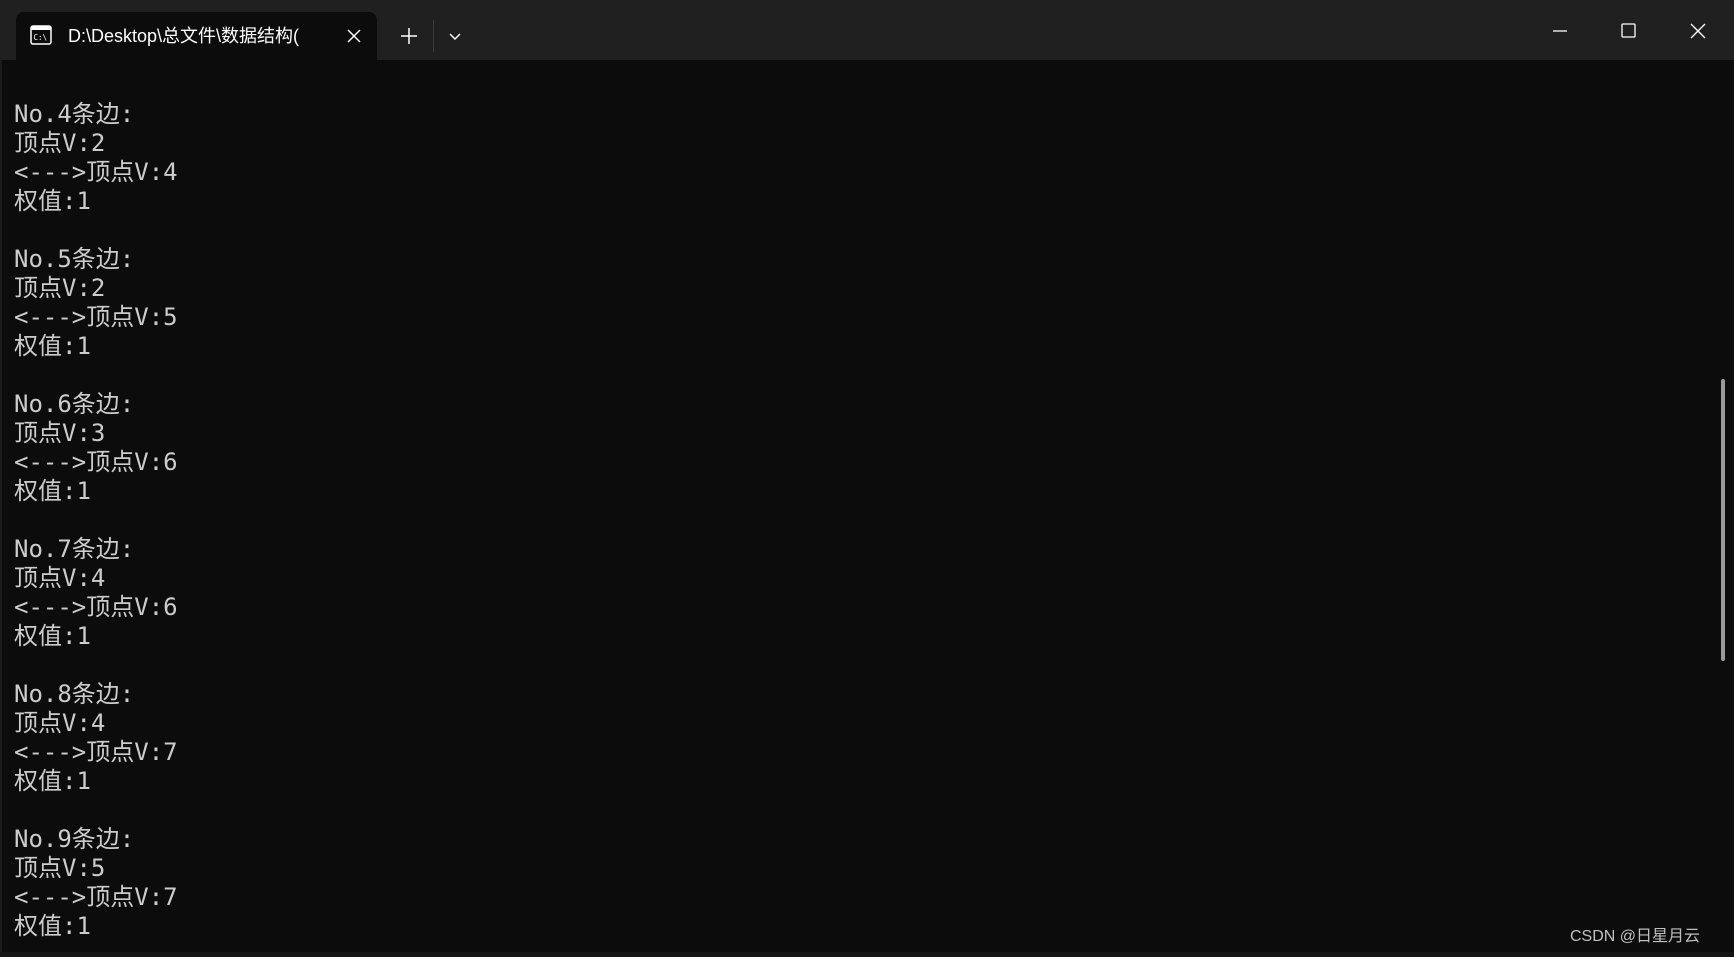 Image resolution: width=1734 pixels, height=957 pixels. Describe the element at coordinates (41, 37) in the screenshot. I see `svg-text: C:\` at that location.